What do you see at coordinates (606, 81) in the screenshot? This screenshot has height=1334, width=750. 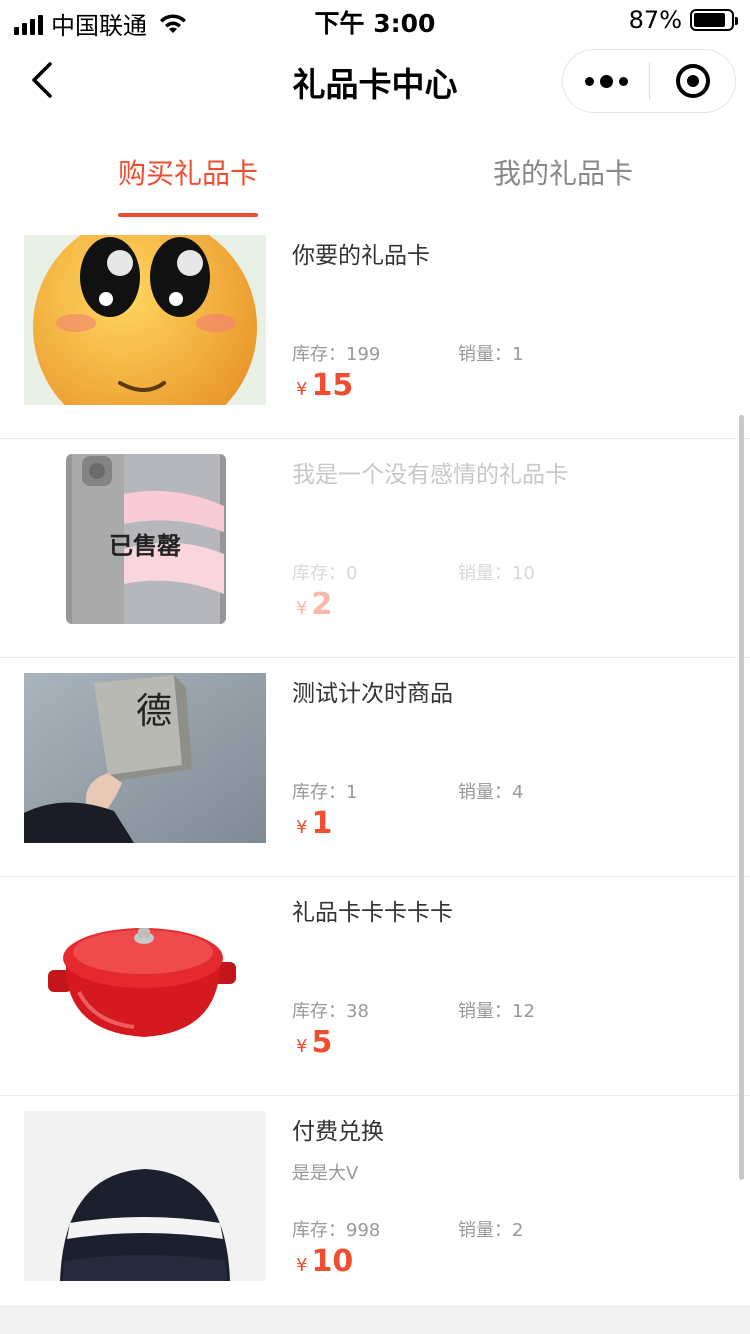 I see `more-button` at bounding box center [606, 81].